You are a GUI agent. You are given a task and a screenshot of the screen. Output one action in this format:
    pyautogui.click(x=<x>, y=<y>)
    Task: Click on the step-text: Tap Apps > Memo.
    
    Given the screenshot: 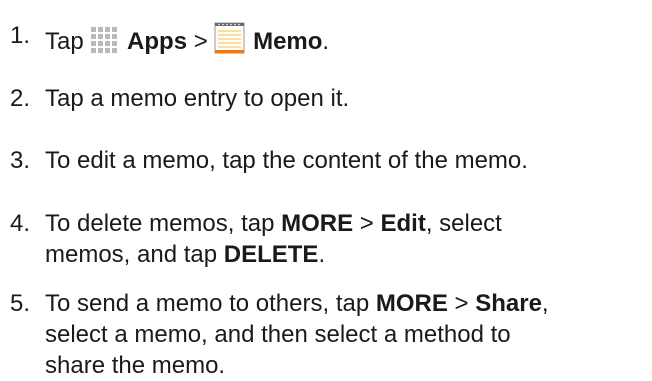 What is the action you would take?
    pyautogui.click(x=187, y=38)
    